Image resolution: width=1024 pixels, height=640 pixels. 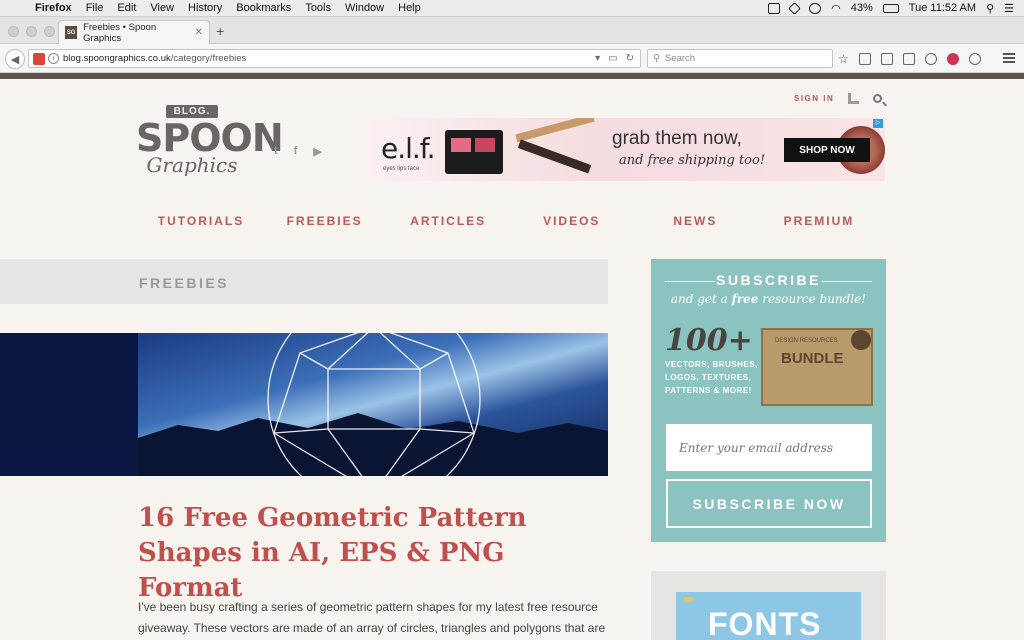 What do you see at coordinates (908, 59) in the screenshot?
I see `home-icon` at bounding box center [908, 59].